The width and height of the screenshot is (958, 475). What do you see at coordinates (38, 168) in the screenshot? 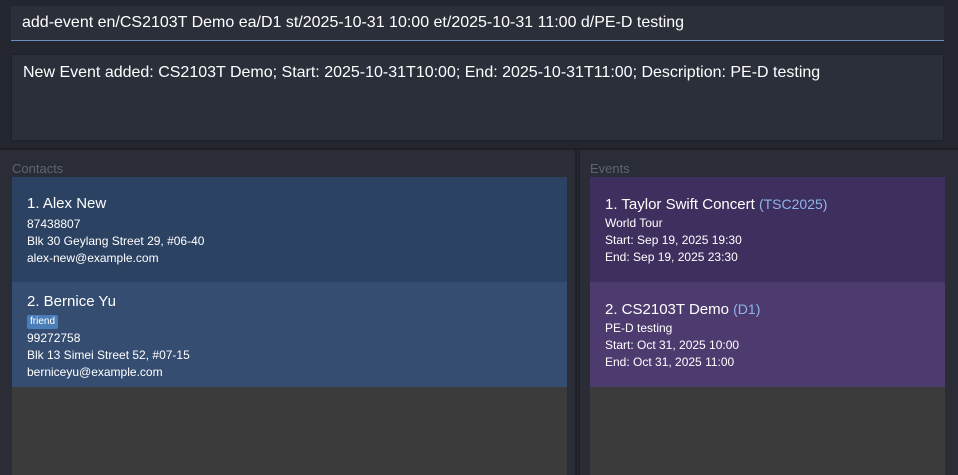
I see `contacts-label: Contacts` at bounding box center [38, 168].